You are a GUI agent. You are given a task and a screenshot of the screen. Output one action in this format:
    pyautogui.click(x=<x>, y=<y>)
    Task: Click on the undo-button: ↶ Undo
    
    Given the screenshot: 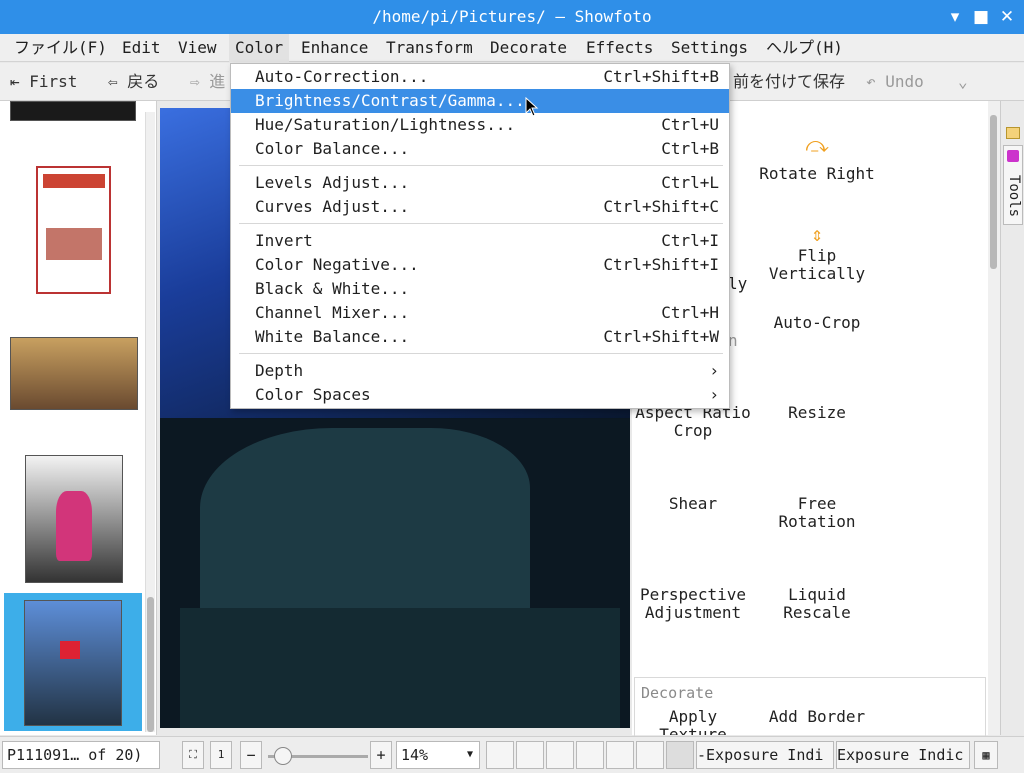 What is the action you would take?
    pyautogui.click(x=895, y=82)
    